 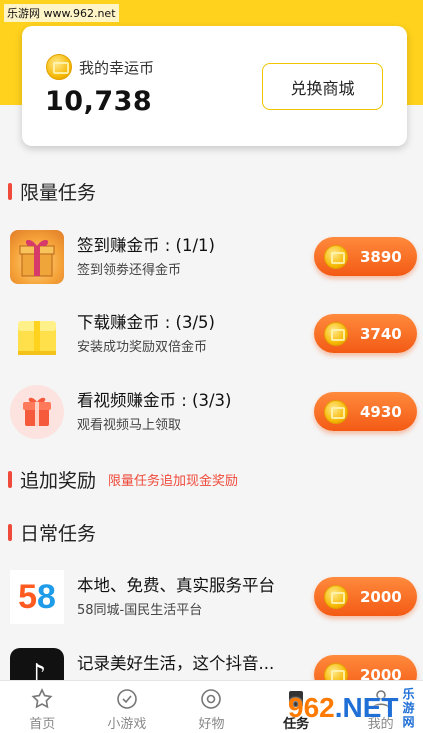 What do you see at coordinates (129, 425) in the screenshot?
I see `task-subtitle: 观看视频马上领取` at bounding box center [129, 425].